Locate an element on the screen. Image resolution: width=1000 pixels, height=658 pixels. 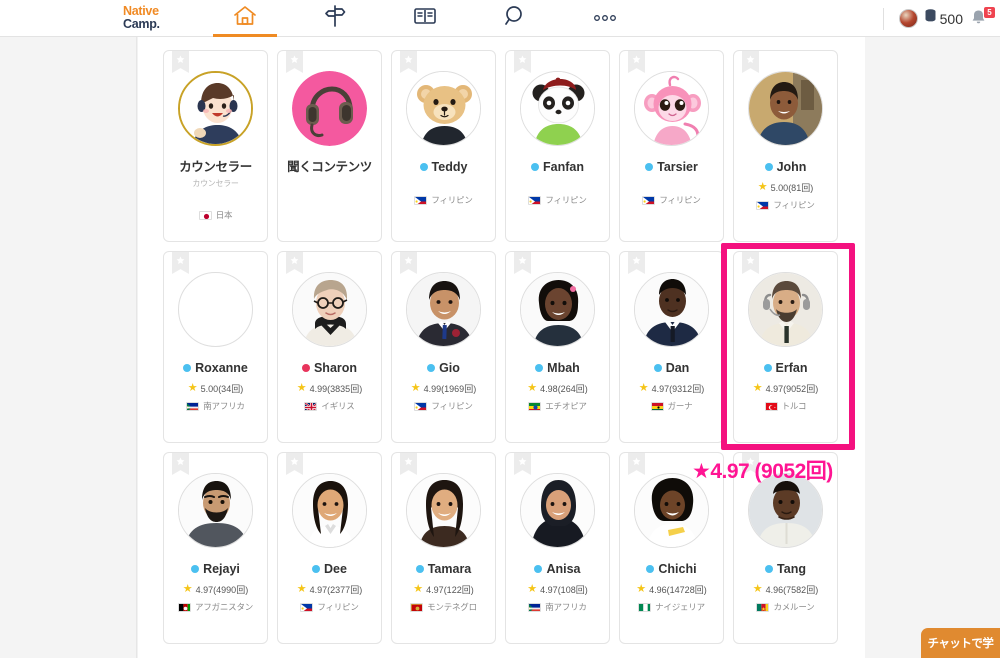
tutor-name: Sharon is located at coordinates (335, 368).